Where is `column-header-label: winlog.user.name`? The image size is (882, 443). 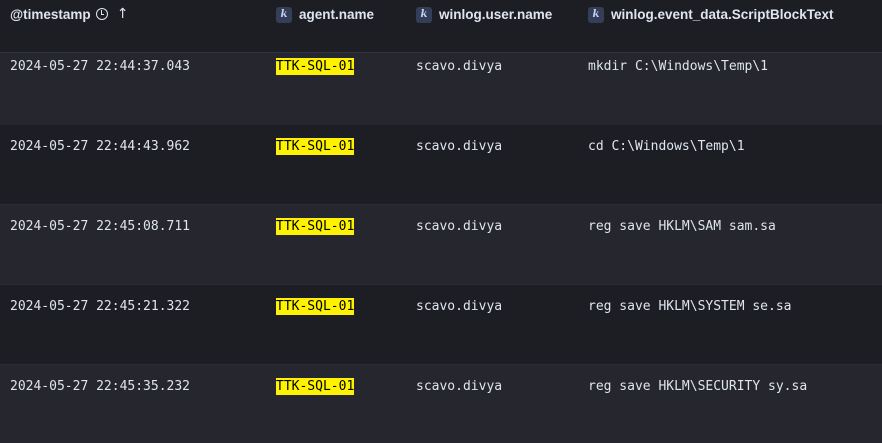 column-header-label: winlog.user.name is located at coordinates (496, 14).